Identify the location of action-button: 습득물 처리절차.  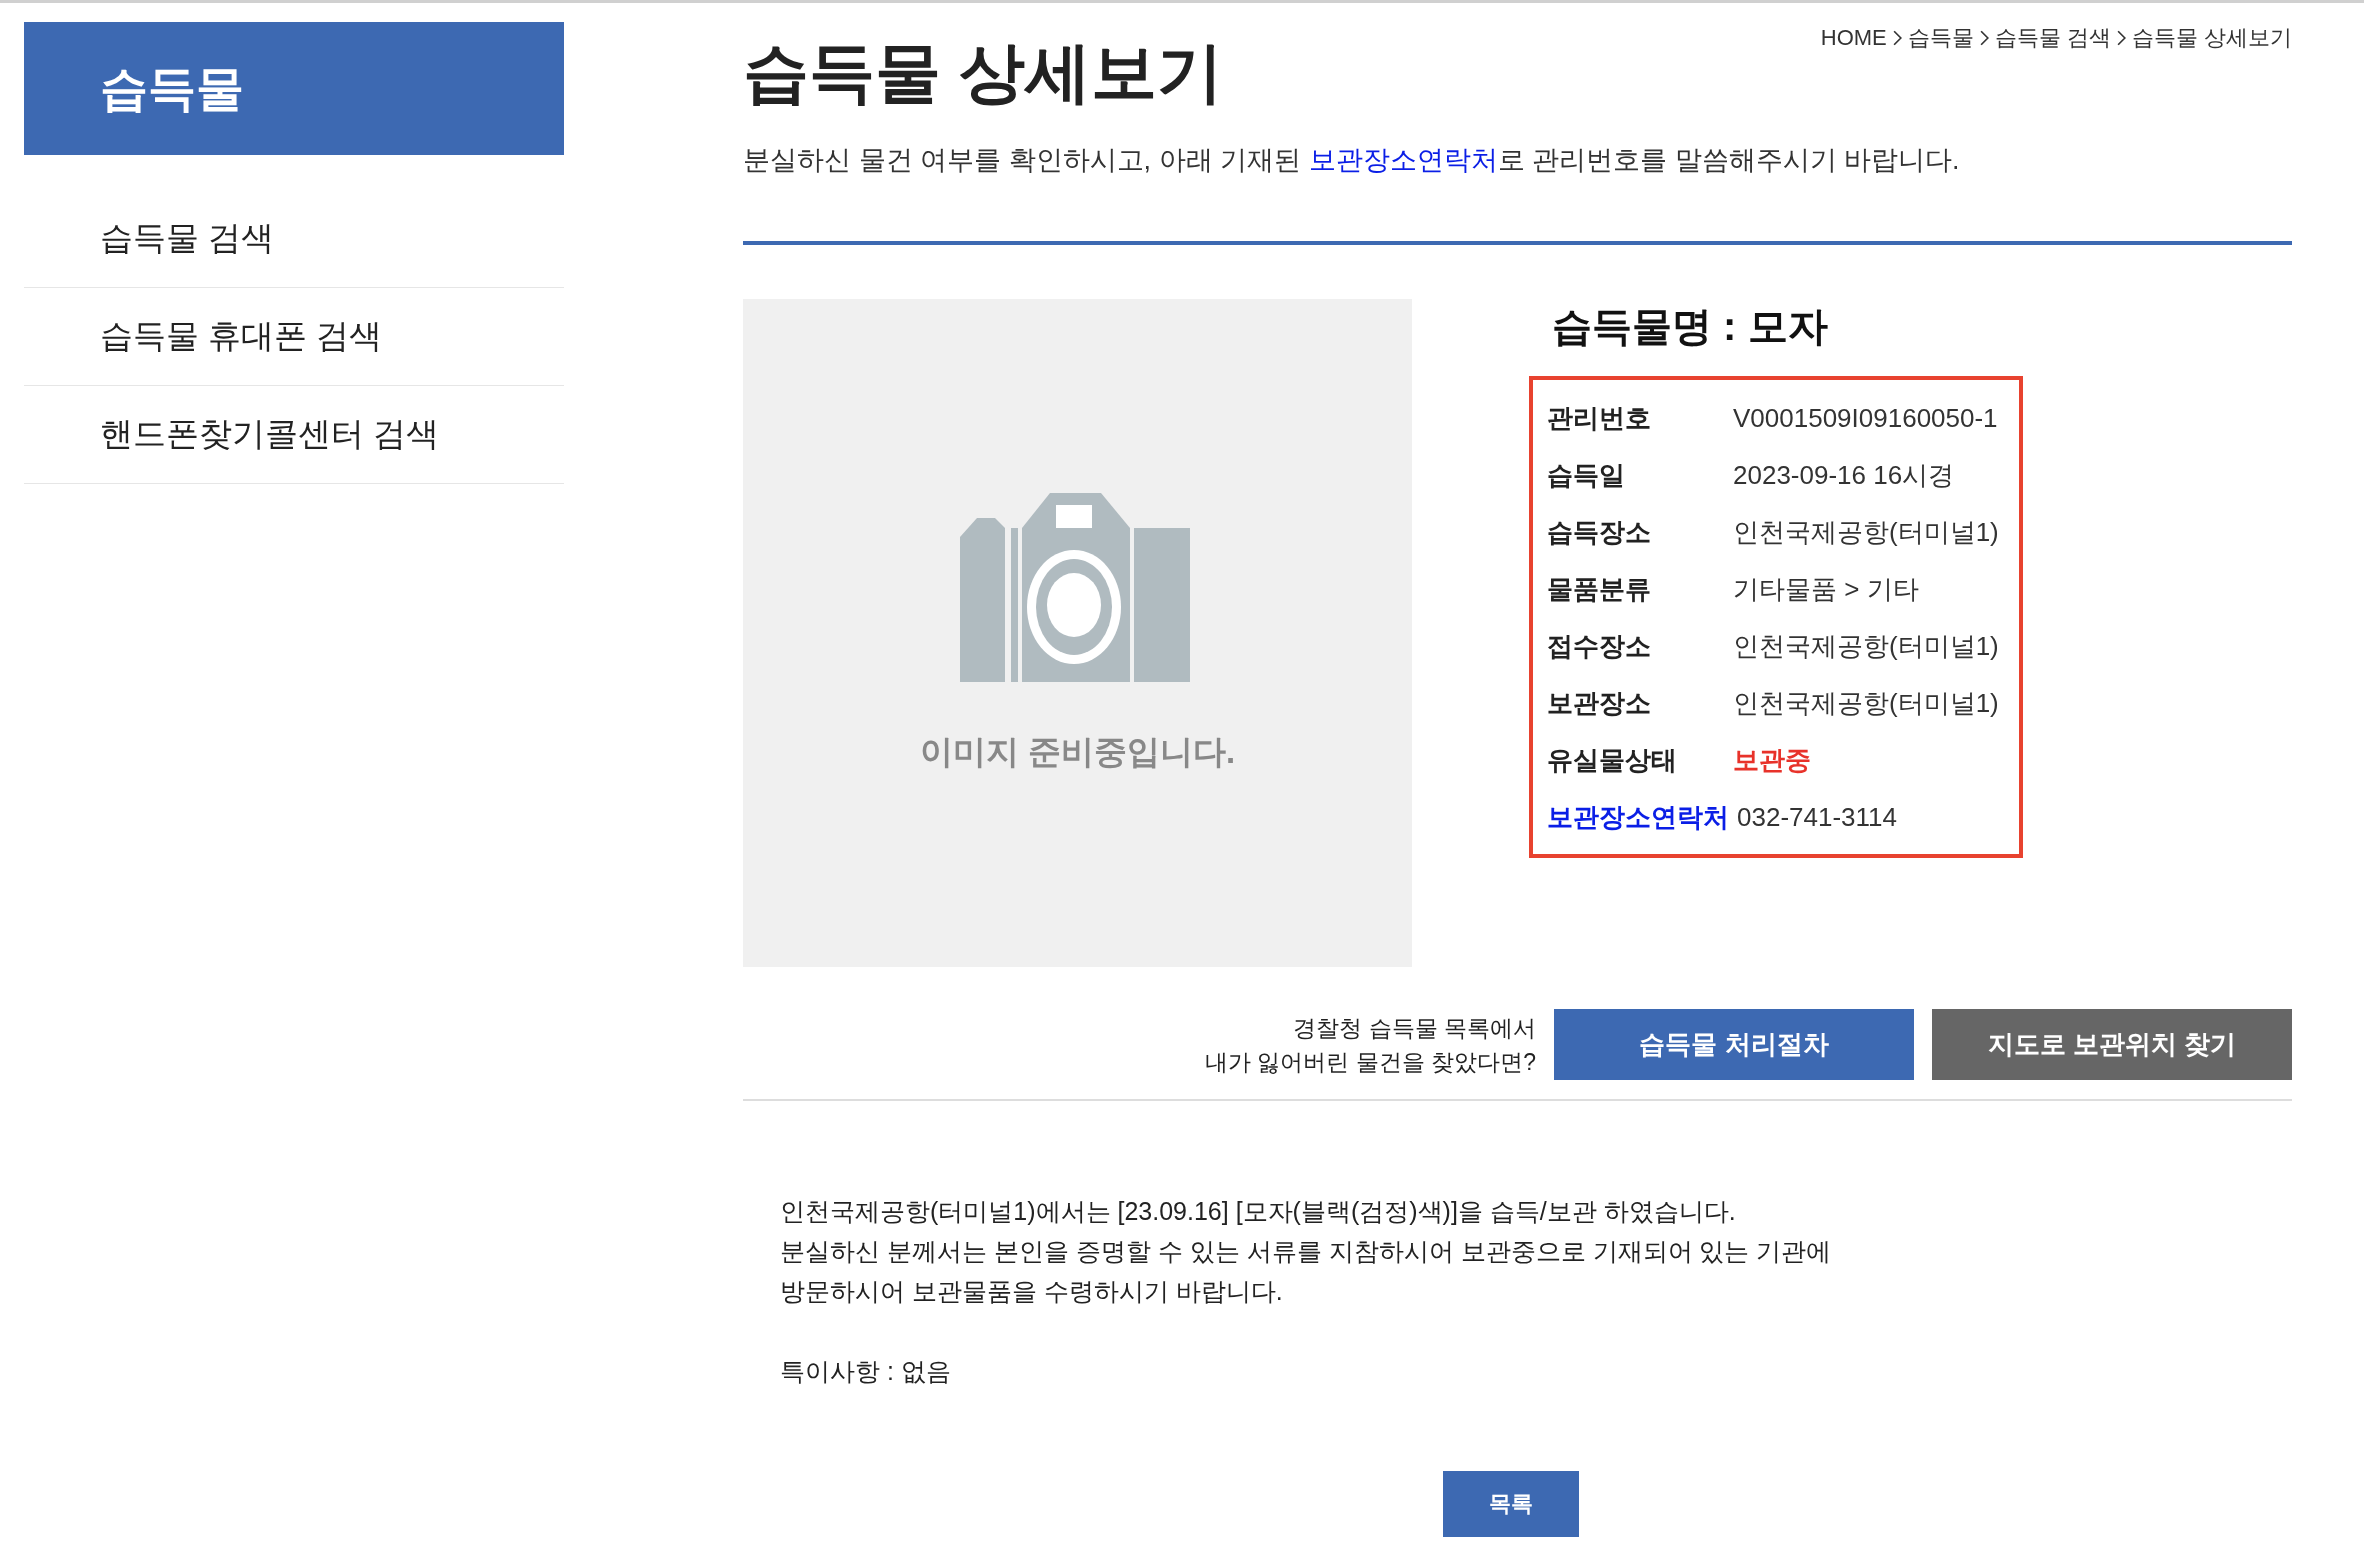
(1734, 1045).